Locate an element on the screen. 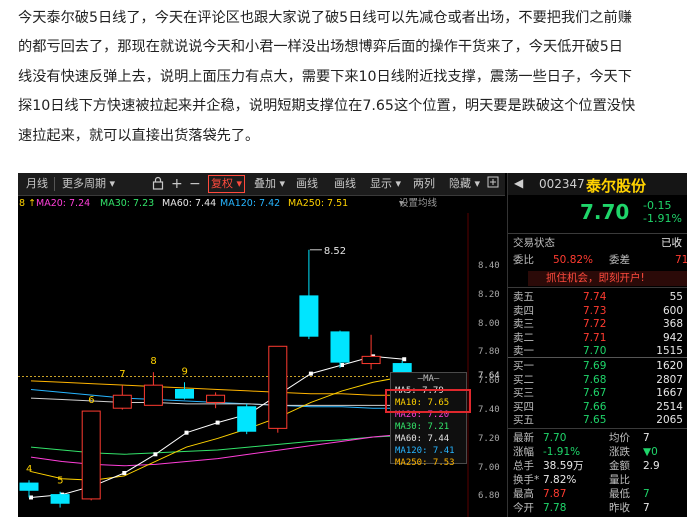 This screenshot has width=687, height=517. back-arrow-icon: ◀ is located at coordinates (518, 183).